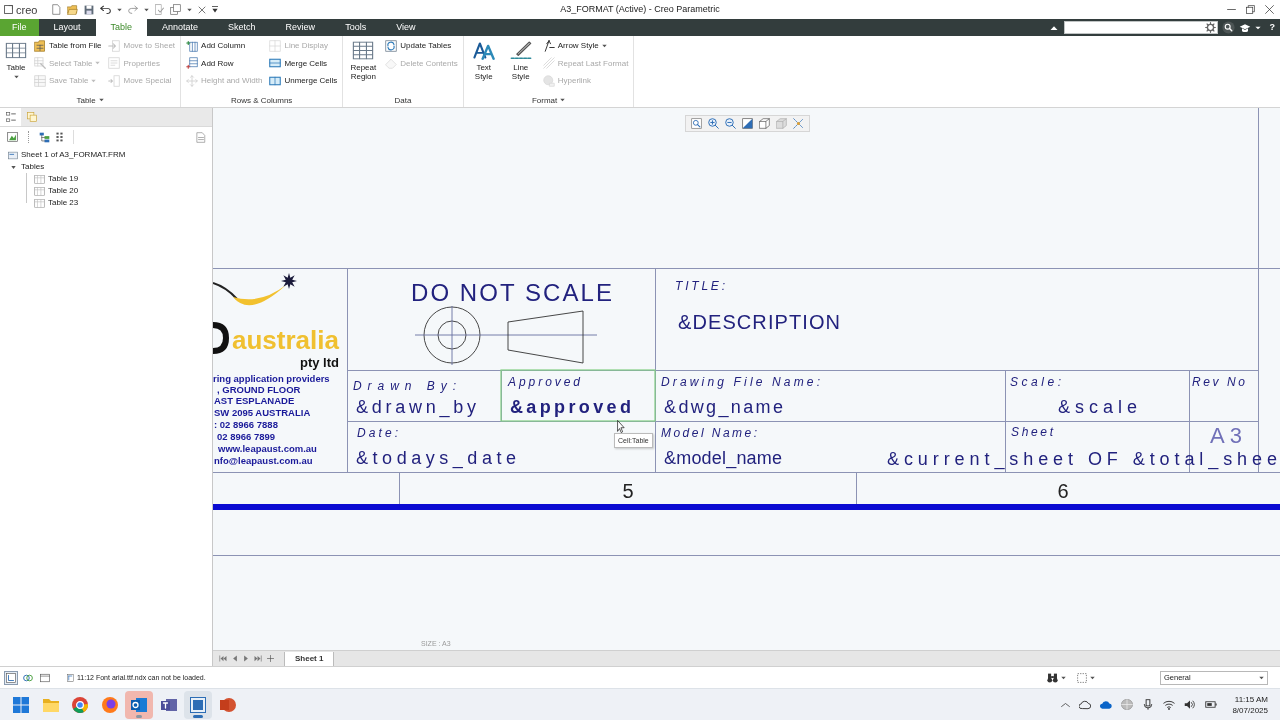 The width and height of the screenshot is (1280, 720). What do you see at coordinates (421, 45) in the screenshot?
I see `ribbon-button: Update Tables` at bounding box center [421, 45].